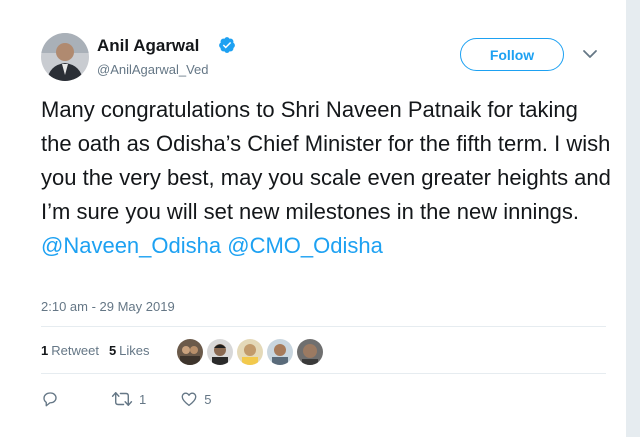  Describe the element at coordinates (122, 399) in the screenshot. I see `retweet-icon` at that location.